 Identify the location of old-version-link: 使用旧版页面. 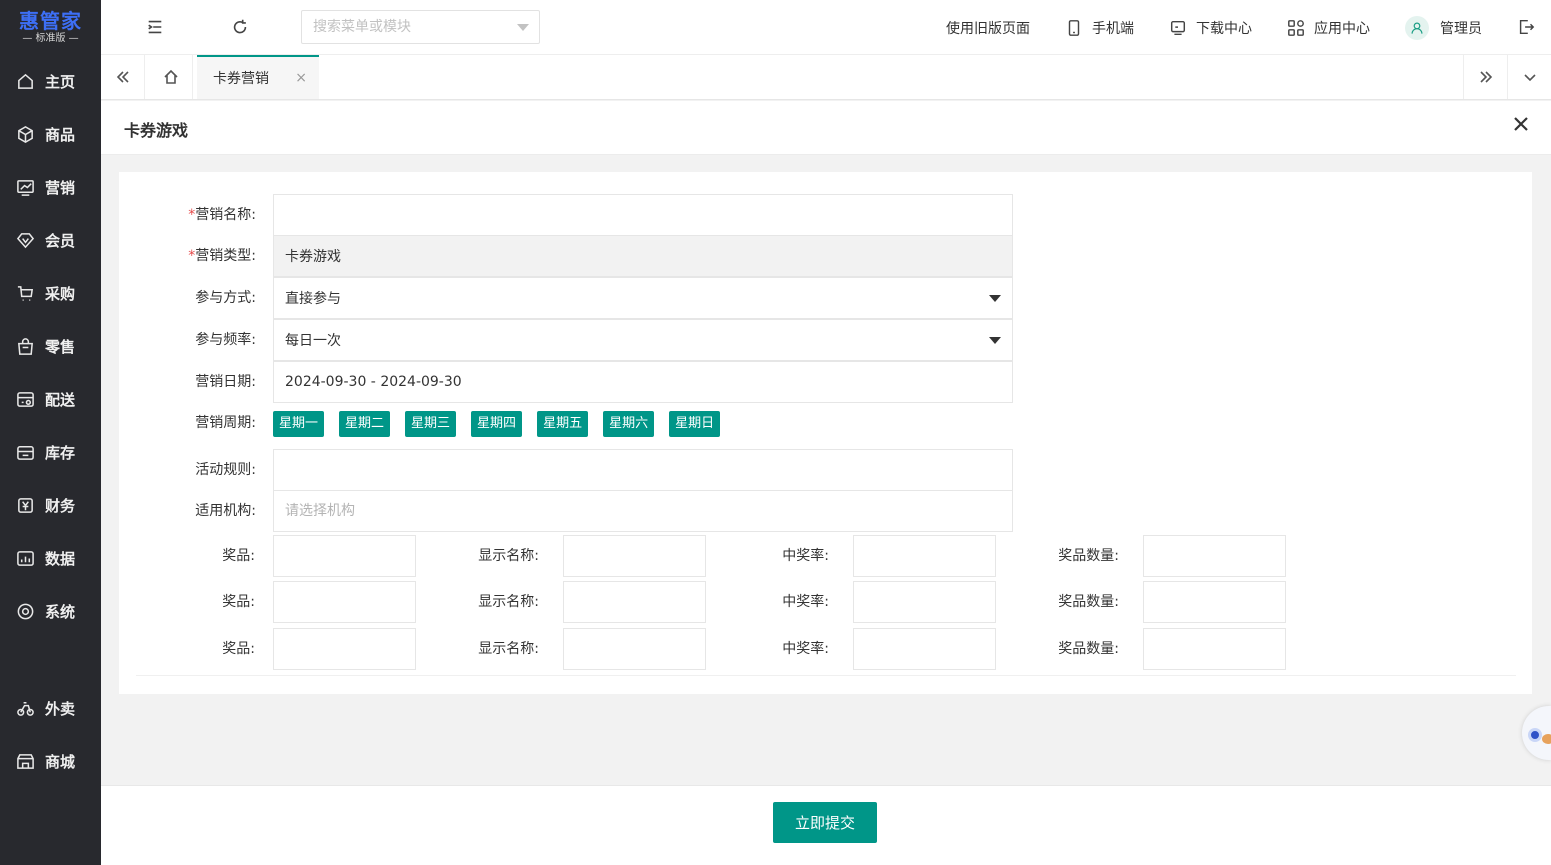
(988, 28).